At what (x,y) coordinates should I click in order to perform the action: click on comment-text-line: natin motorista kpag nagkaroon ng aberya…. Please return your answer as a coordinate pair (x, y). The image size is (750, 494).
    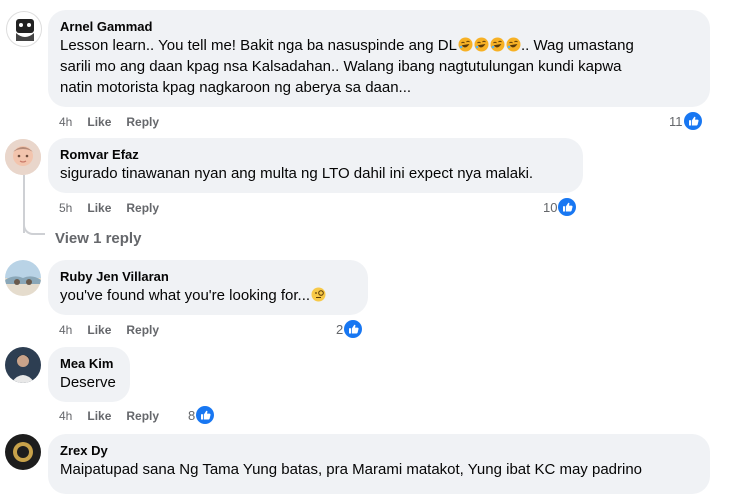
    Looking at the image, I should click on (236, 87).